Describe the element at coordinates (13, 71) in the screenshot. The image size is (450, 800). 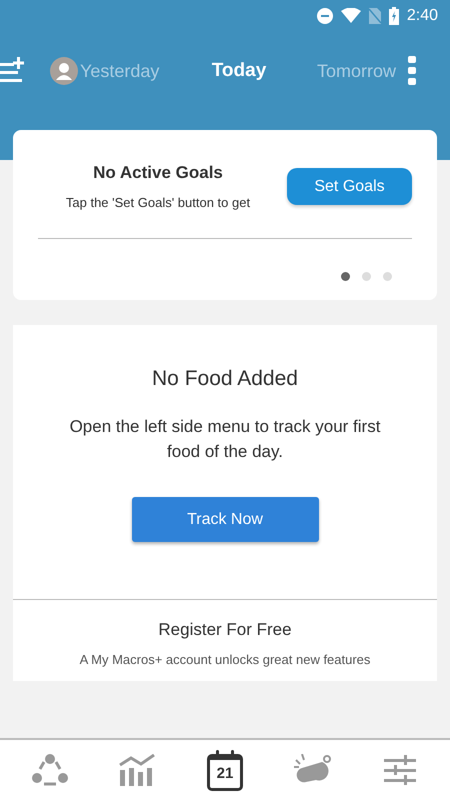
I see `add-list-icon` at that location.